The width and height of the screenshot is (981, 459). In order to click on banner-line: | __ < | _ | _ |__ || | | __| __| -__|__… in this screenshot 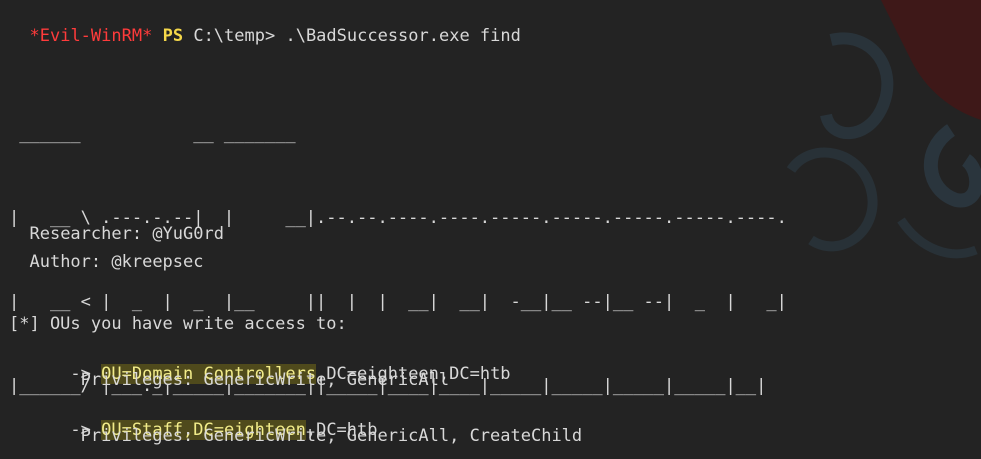, I will do `click(398, 302)`.